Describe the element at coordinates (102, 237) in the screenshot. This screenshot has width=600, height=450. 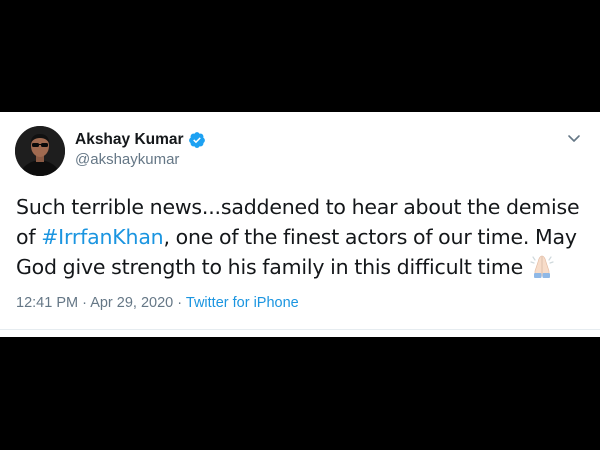
I see `hashtag-link: #IrrfanKhan` at that location.